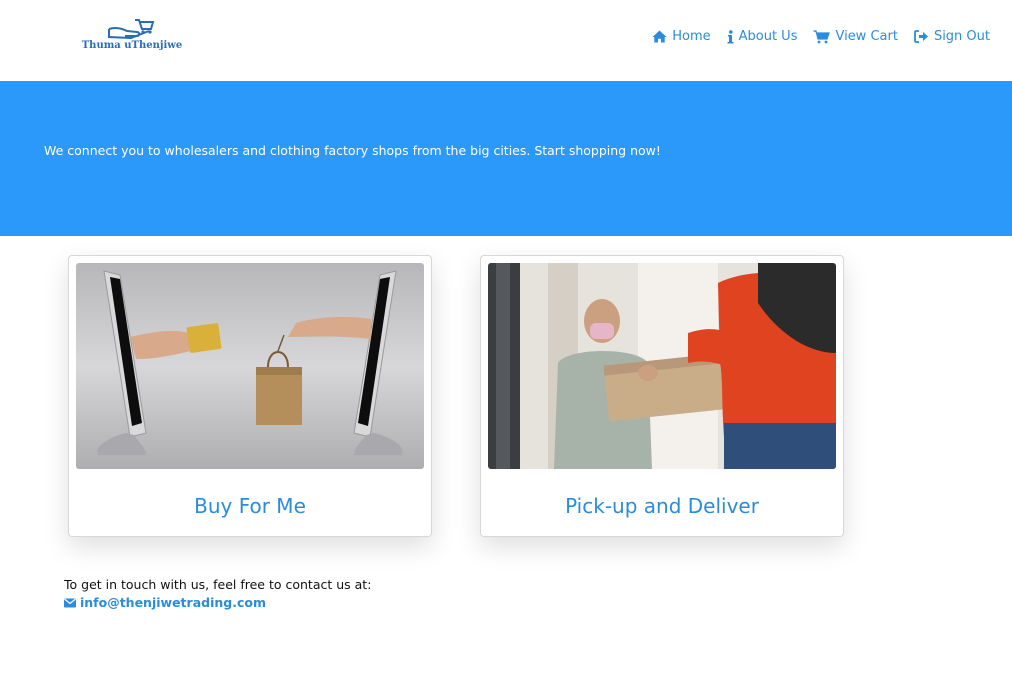 The height and width of the screenshot is (678, 1012). What do you see at coordinates (662, 506) in the screenshot?
I see `pick-up-and-deliver-title: Pick-up and Deliver` at bounding box center [662, 506].